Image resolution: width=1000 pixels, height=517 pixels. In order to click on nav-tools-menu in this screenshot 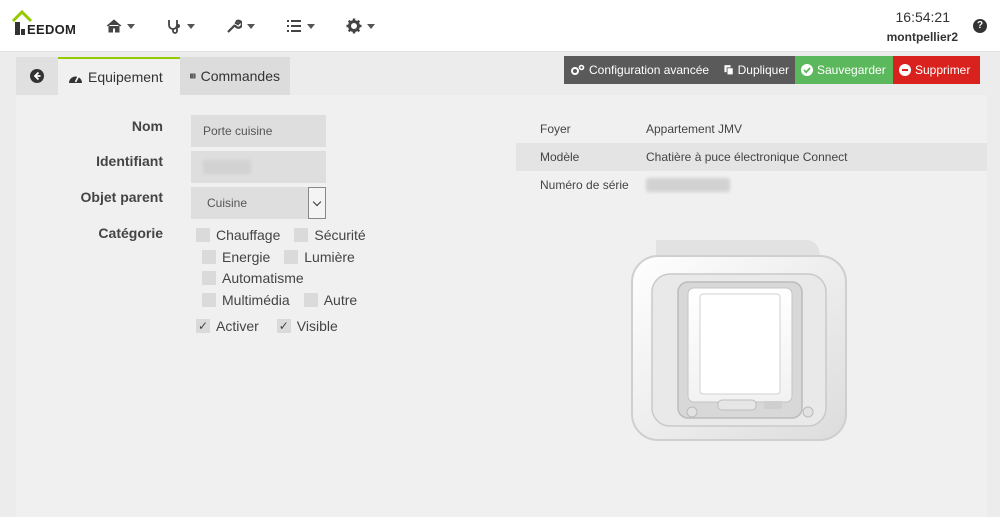, I will do `click(240, 26)`.